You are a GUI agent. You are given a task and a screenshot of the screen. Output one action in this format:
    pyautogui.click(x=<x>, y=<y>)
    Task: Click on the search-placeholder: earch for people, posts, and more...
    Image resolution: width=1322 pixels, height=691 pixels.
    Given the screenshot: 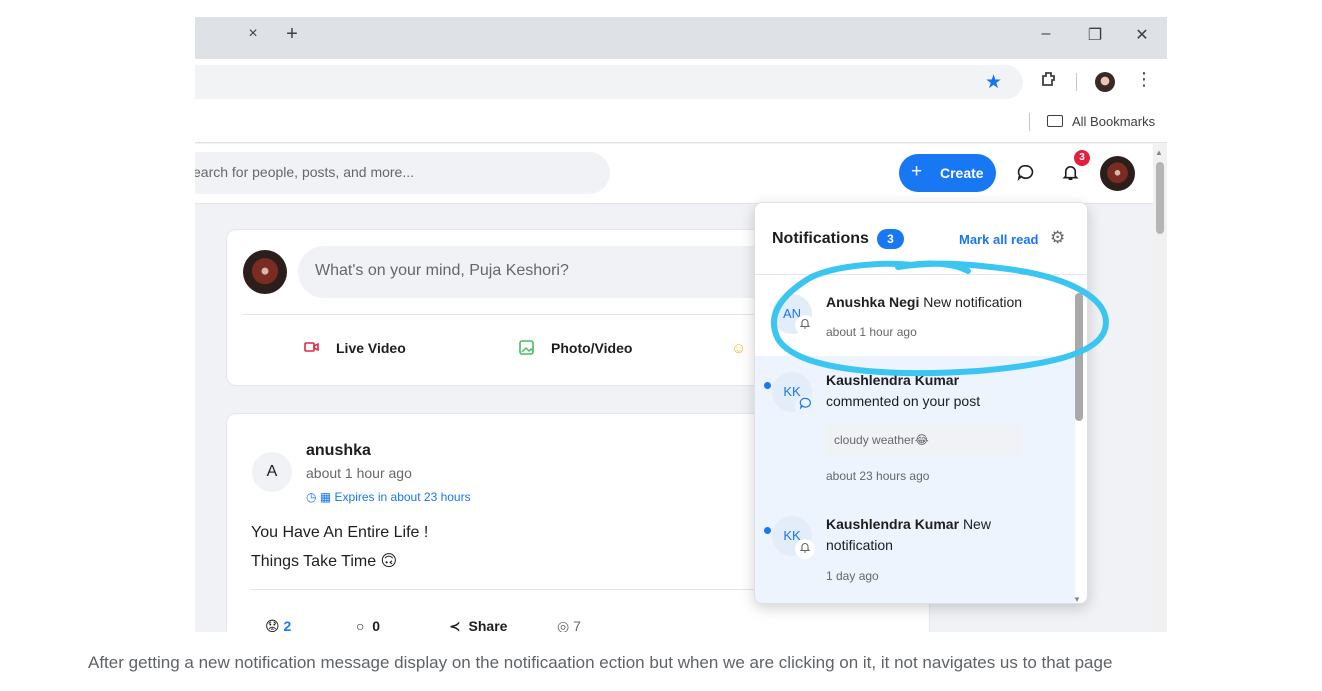 What is the action you would take?
    pyautogui.click(x=305, y=172)
    